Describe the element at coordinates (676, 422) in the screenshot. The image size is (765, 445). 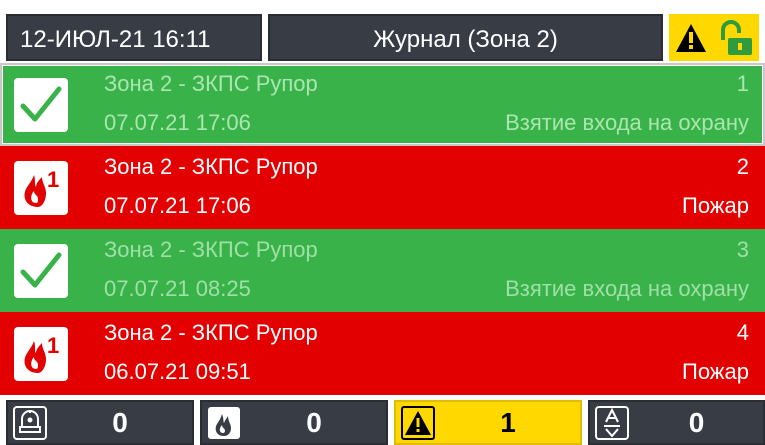
I see `disabled-counter-button: 0` at that location.